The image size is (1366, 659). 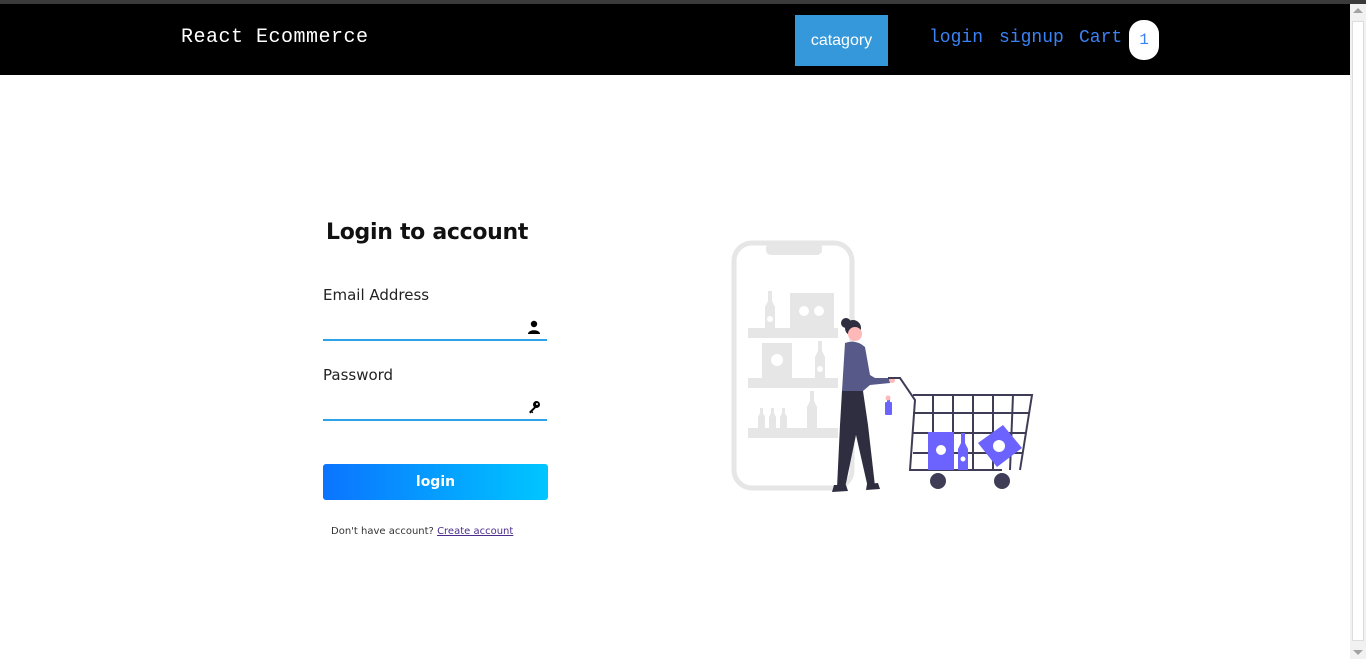 I want to click on page-scrollbar, so click(x=1358, y=331).